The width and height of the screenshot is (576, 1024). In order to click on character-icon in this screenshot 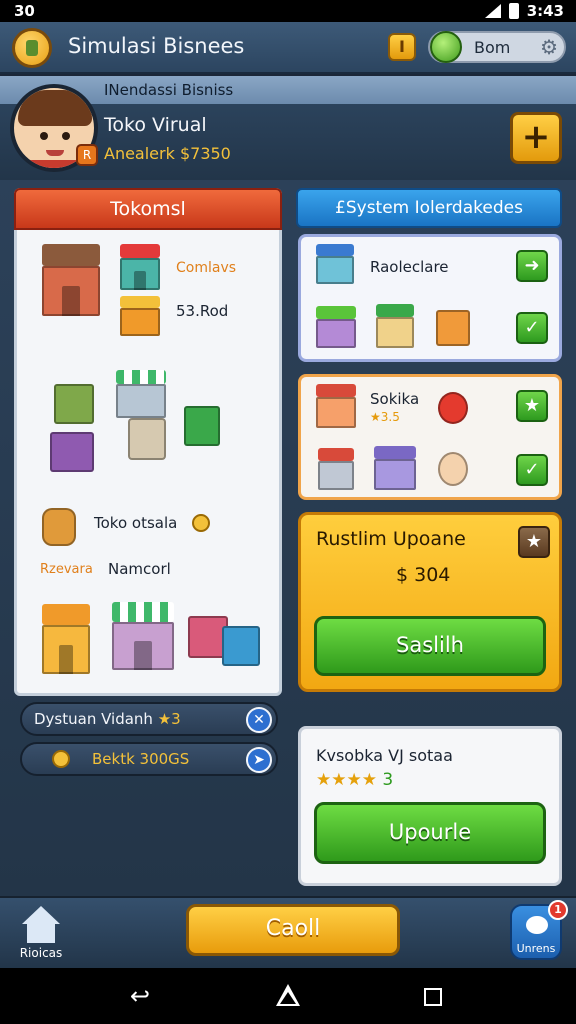, I will do `click(453, 469)`.